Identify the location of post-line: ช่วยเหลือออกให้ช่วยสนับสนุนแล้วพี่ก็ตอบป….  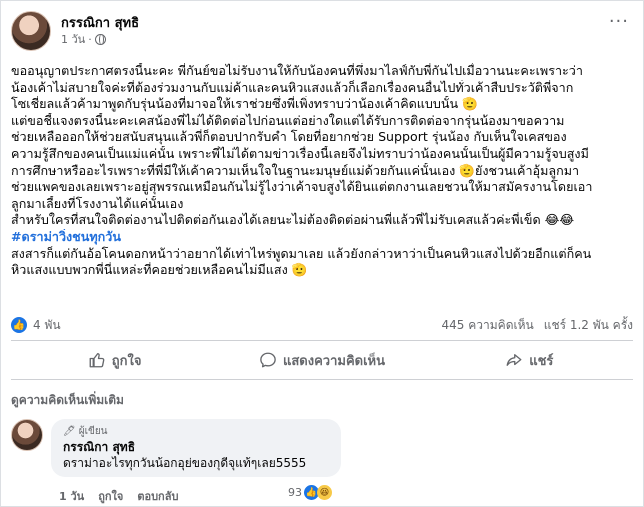
(289, 137).